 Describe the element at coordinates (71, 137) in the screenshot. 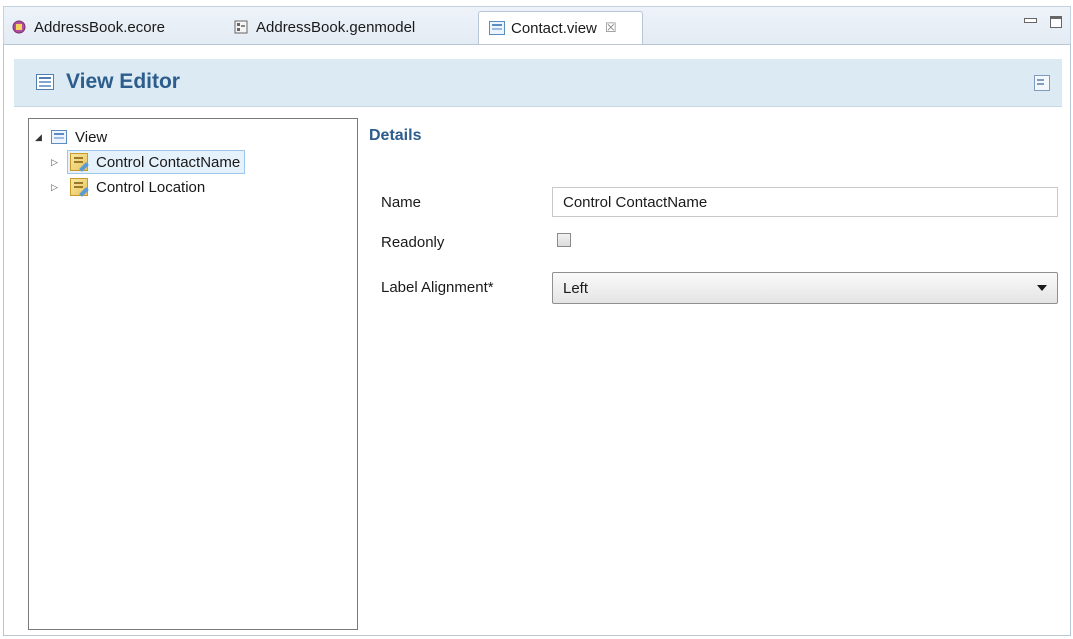

I see `tree-root-view: ◢ View` at that location.